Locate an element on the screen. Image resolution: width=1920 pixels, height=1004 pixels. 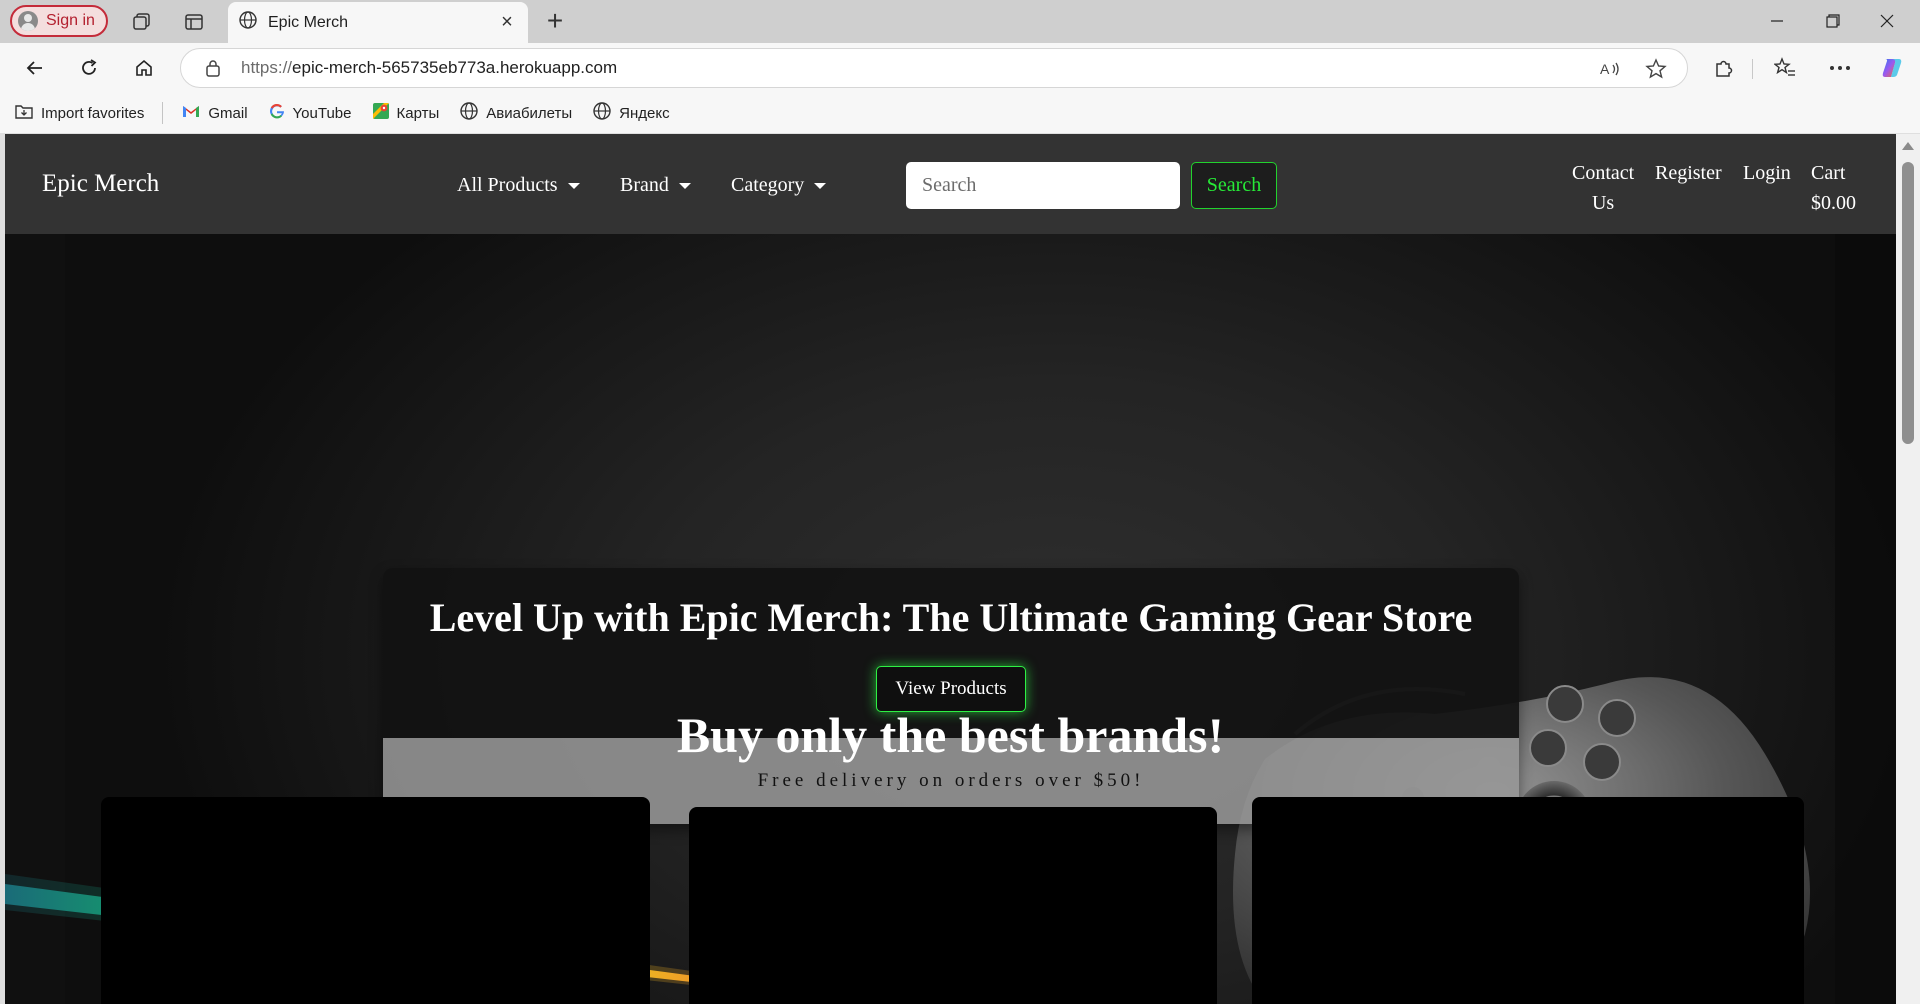
extensions-icon is located at coordinates (1724, 68).